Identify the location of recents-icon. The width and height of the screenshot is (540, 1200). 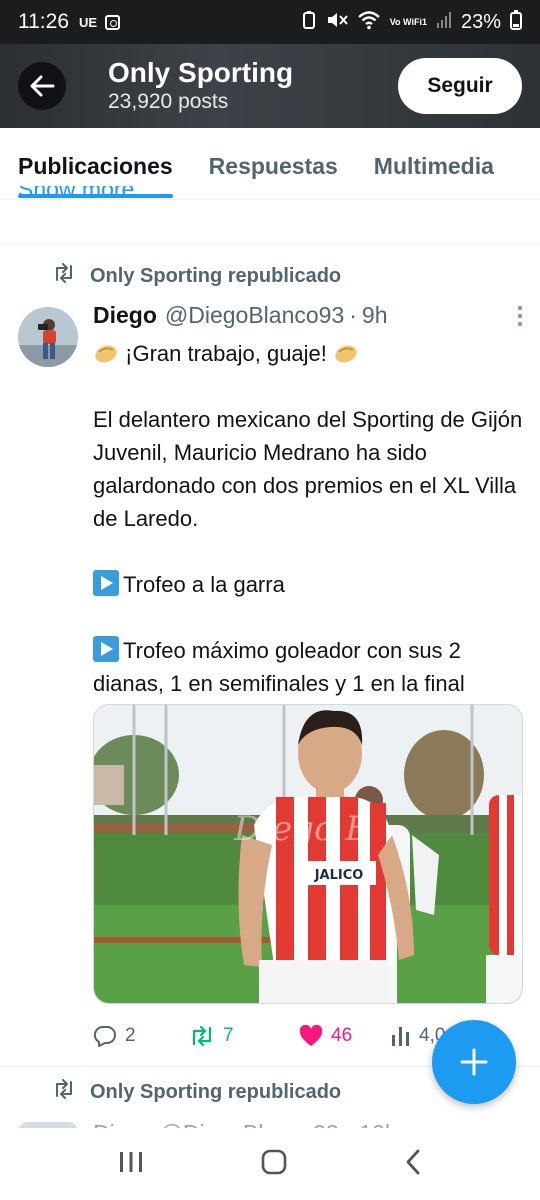
(131, 1164).